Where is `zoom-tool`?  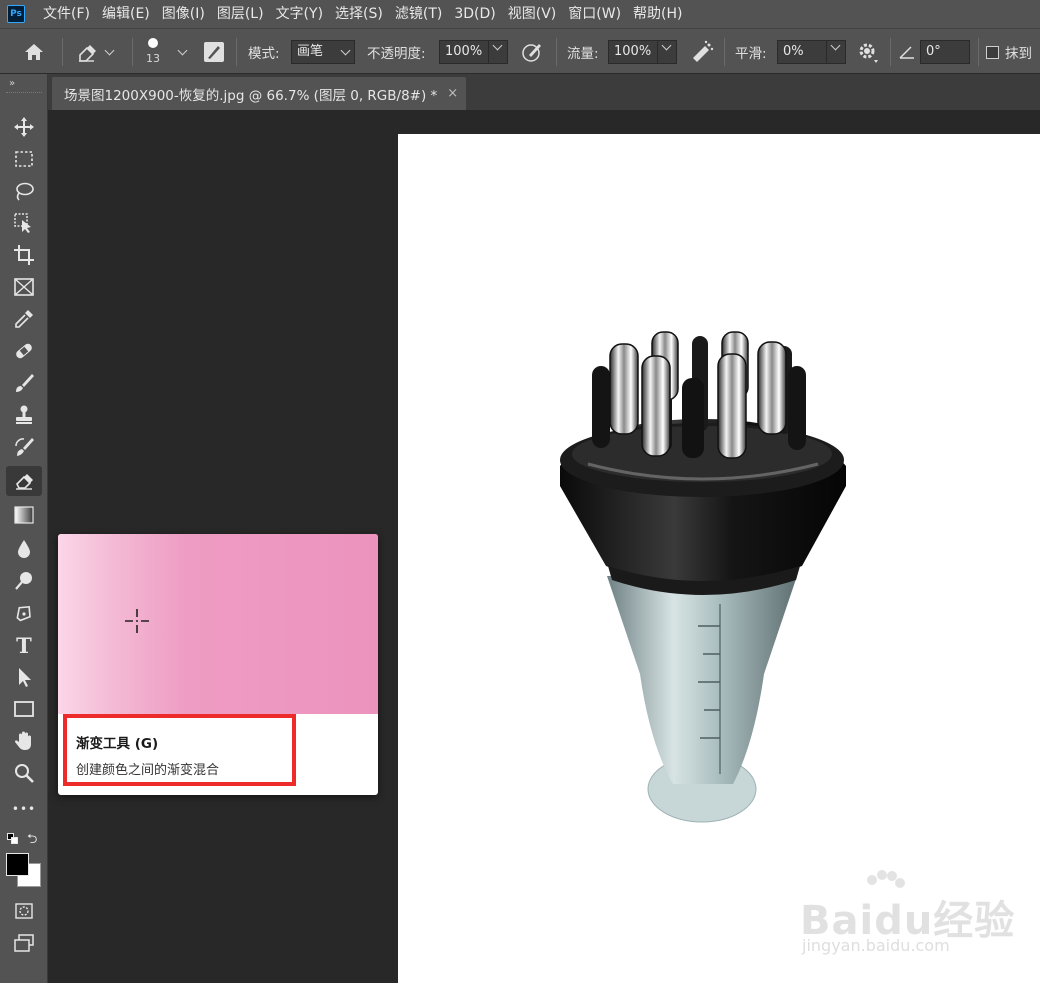 zoom-tool is located at coordinates (24, 773).